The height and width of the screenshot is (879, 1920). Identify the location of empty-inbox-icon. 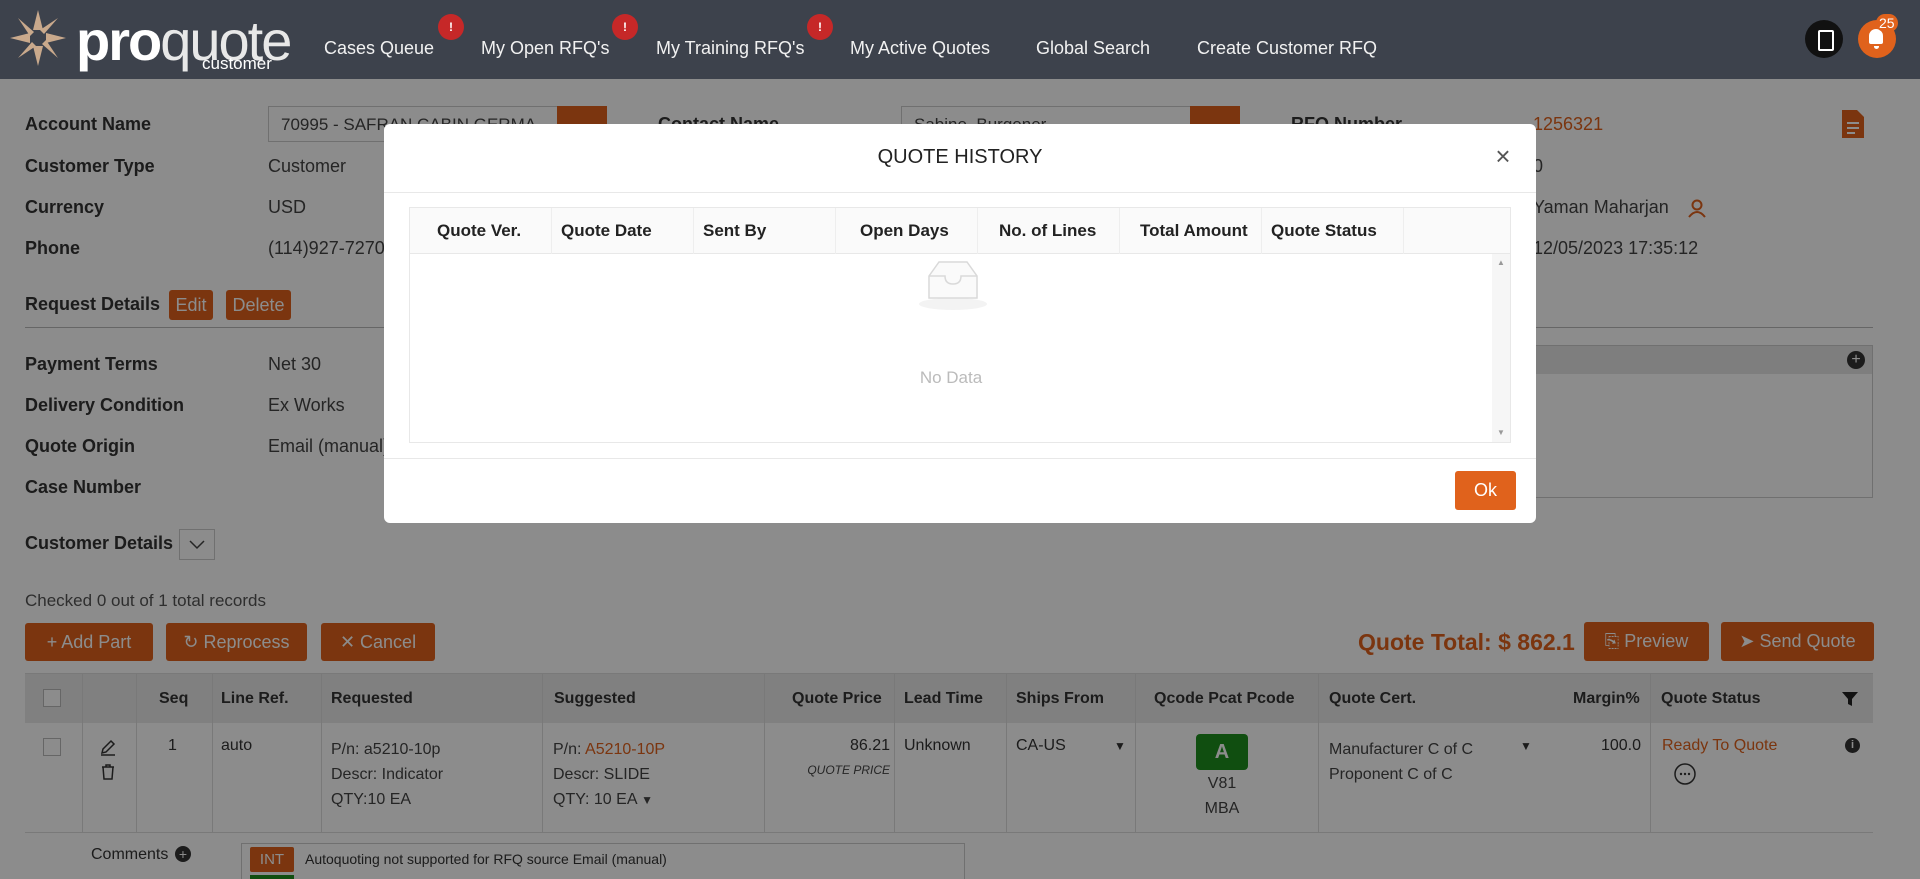
(953, 285).